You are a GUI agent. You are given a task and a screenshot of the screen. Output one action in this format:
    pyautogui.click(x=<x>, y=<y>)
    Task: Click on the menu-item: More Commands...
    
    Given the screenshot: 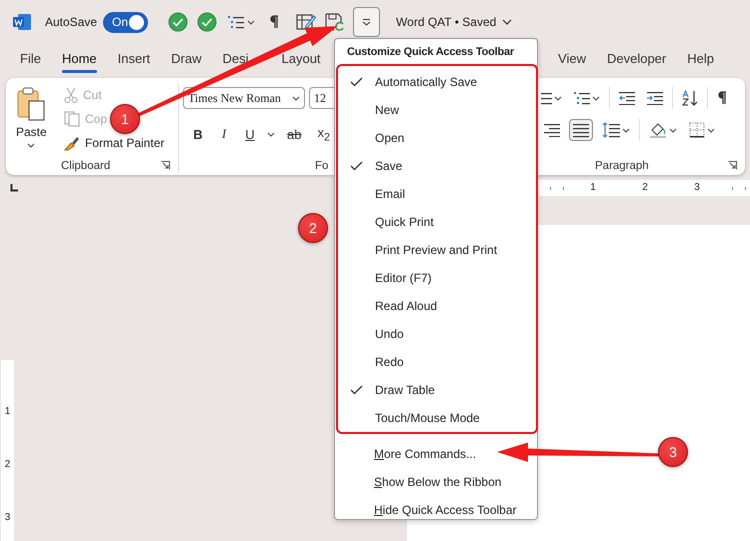 What is the action you would take?
    pyautogui.click(x=436, y=454)
    